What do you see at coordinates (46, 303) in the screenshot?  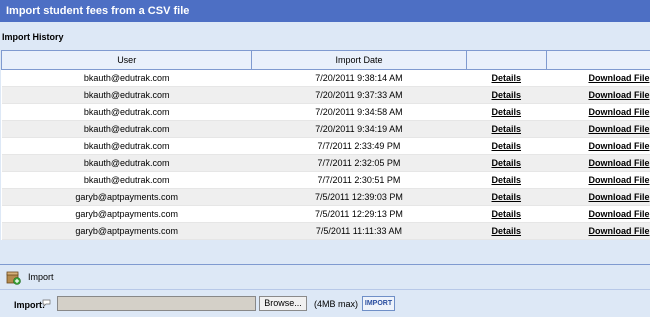 I see `speech-bubble-help-icon` at bounding box center [46, 303].